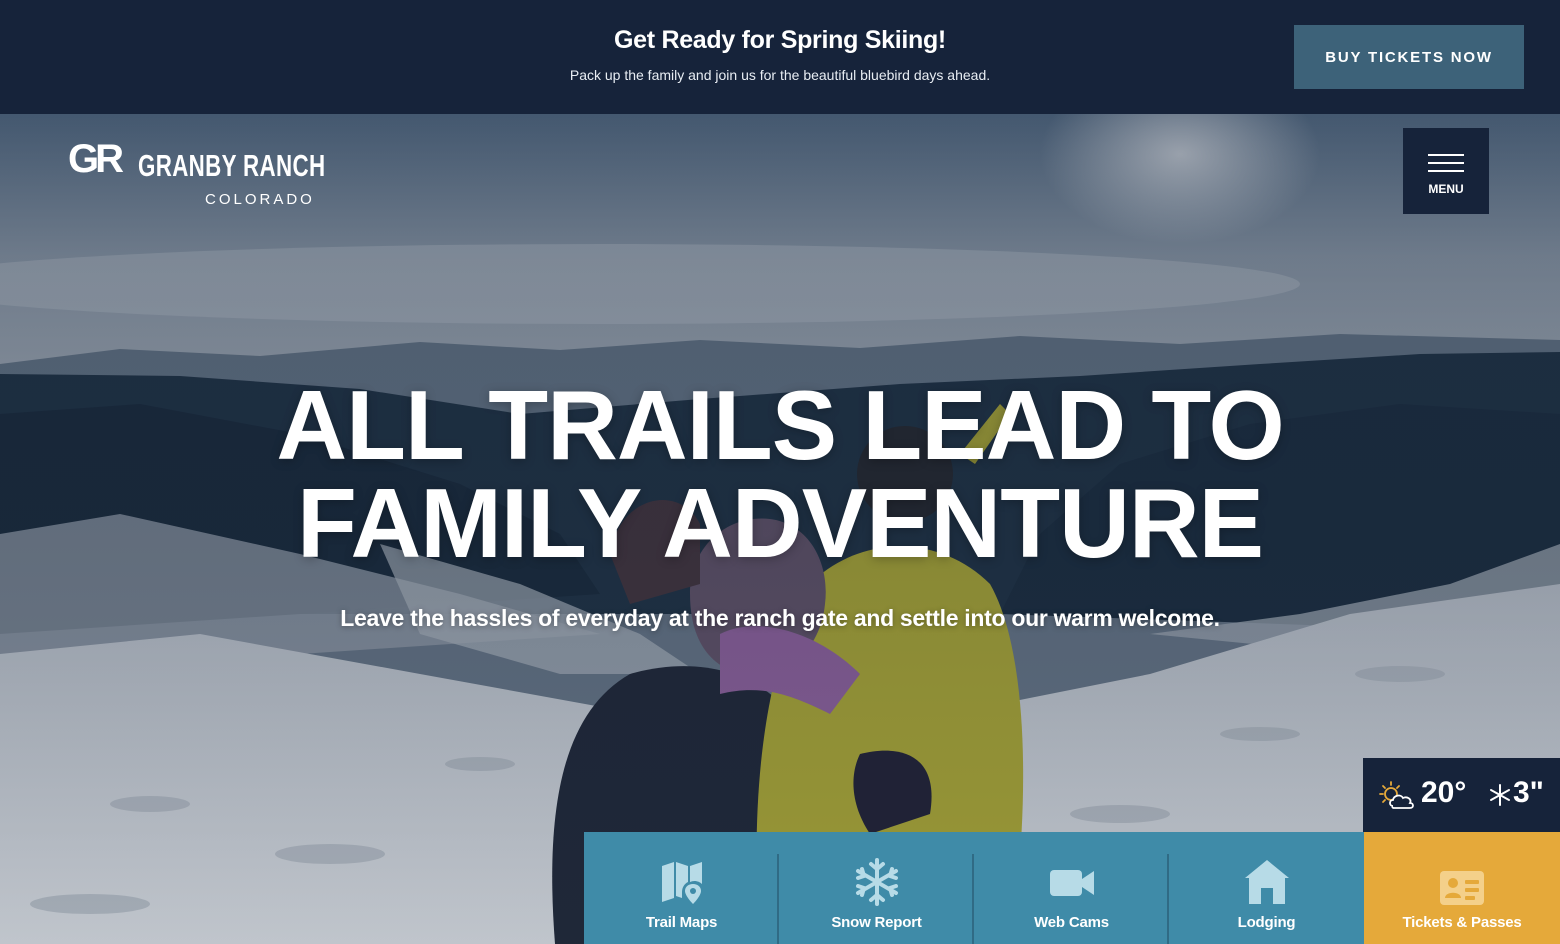  Describe the element at coordinates (1266, 882) in the screenshot. I see `house-icon` at that location.